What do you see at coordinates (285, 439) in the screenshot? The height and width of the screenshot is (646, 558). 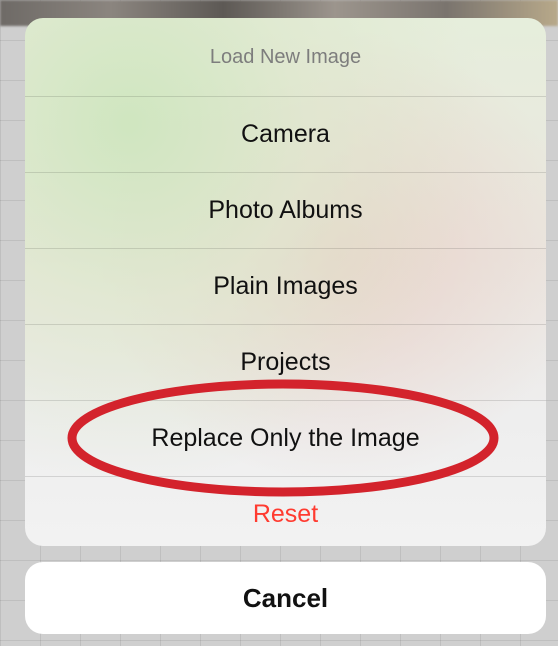 I see `replace-only-image-option: Replace Only the Image` at bounding box center [285, 439].